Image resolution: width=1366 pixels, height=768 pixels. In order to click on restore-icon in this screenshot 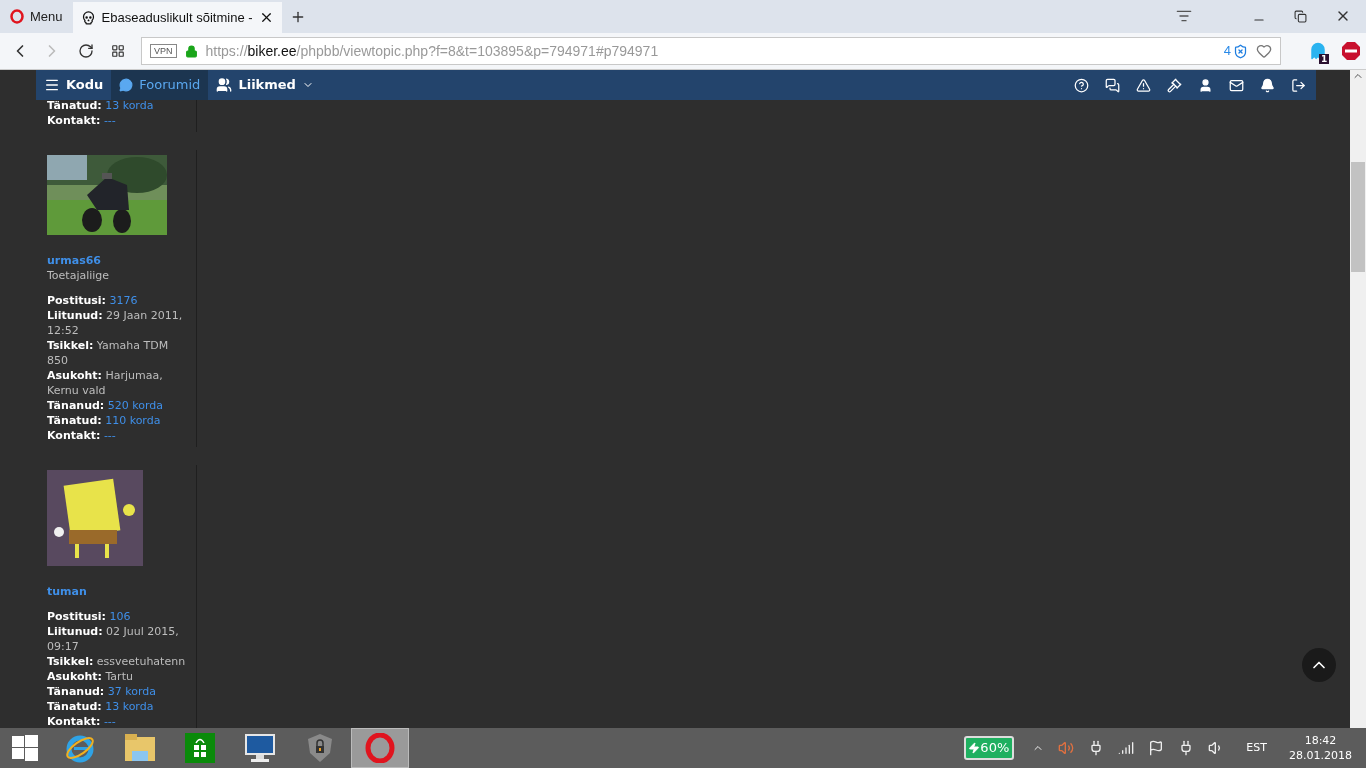, I will do `click(1300, 16)`.